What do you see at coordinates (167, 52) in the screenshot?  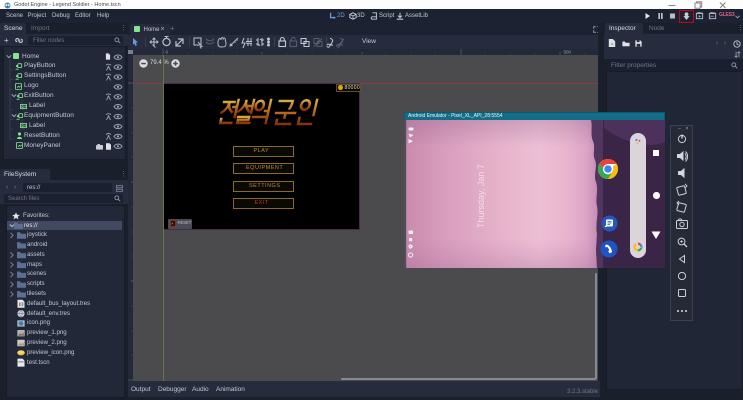 I see `svg-text: 0` at bounding box center [167, 52].